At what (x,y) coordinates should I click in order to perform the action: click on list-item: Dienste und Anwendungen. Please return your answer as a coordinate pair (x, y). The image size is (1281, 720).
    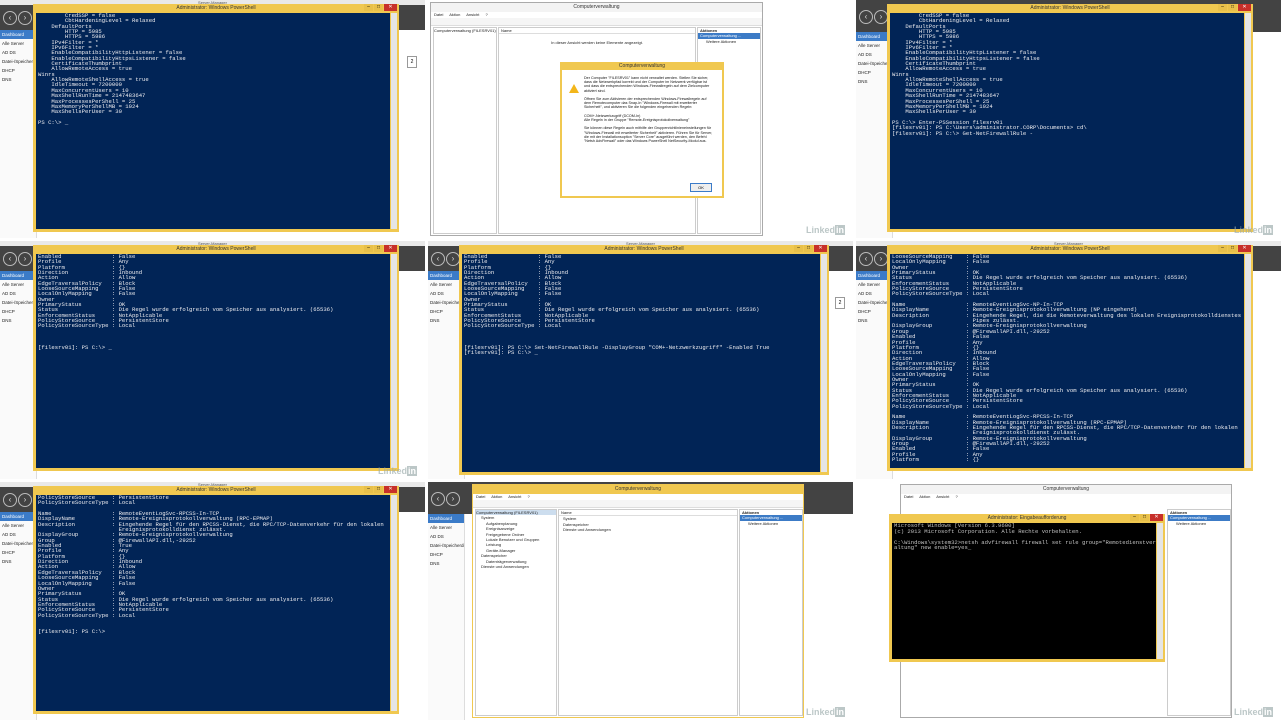
    Looking at the image, I should click on (648, 529).